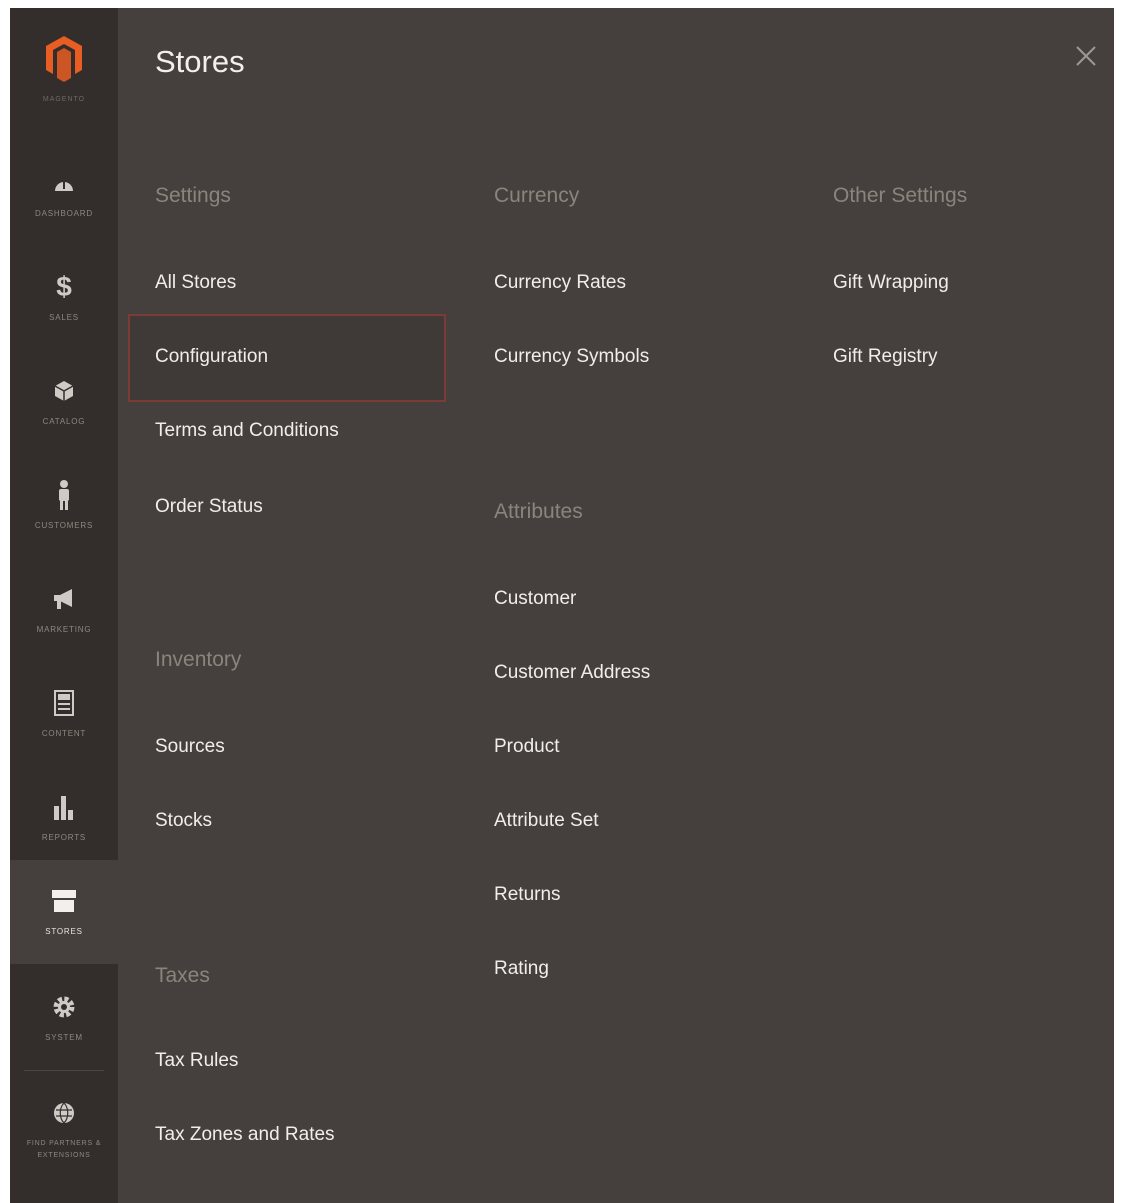 This screenshot has height=1203, width=1124. I want to click on sidebar-item-catalog: Catalog, so click(64, 402).